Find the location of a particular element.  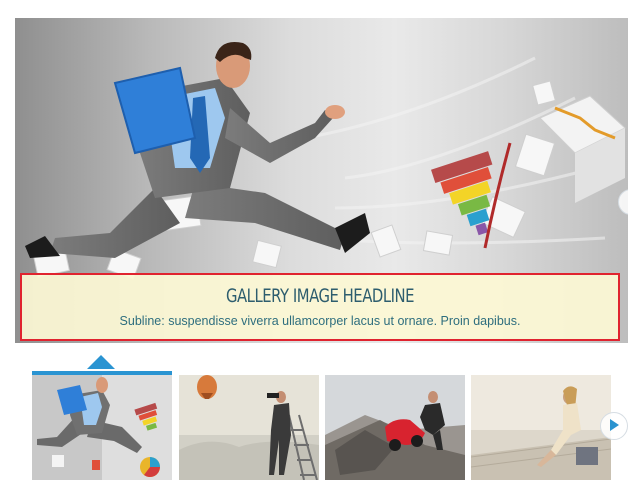

caption-headline: GALLERY IMAGE HEADLINE is located at coordinates (320, 296).